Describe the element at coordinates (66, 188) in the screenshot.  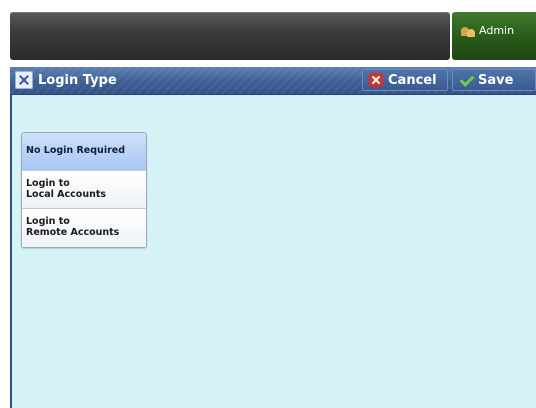
I see `option-label: Login to Local Accounts` at that location.